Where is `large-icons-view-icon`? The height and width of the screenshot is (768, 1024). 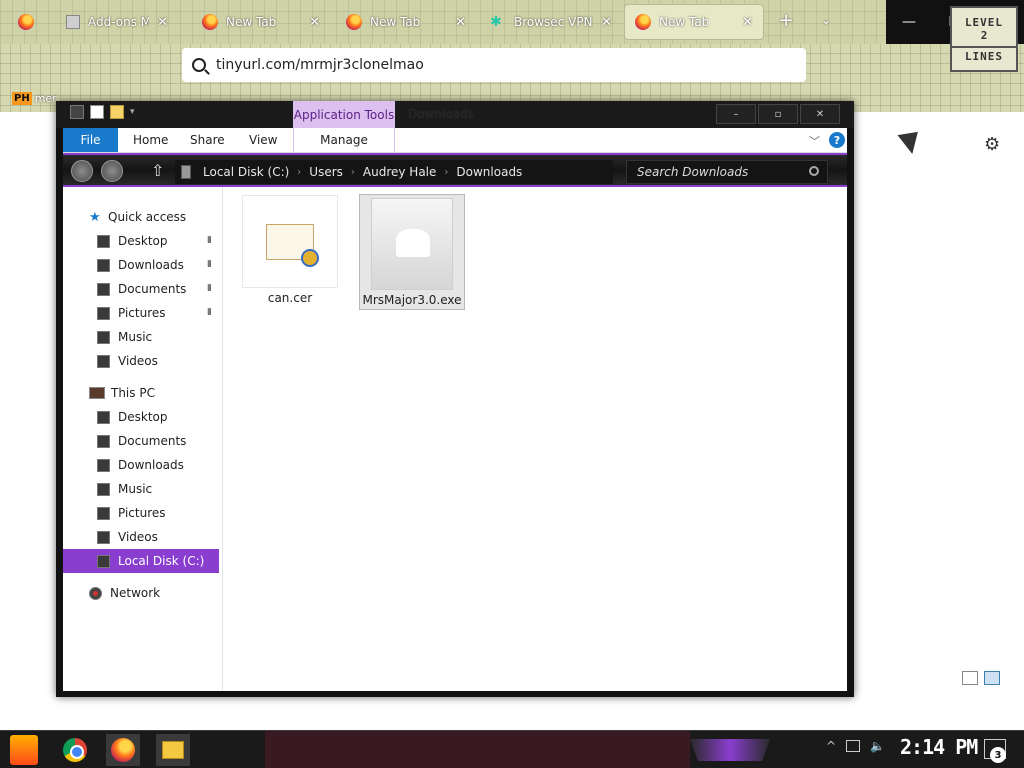 large-icons-view-icon is located at coordinates (992, 678).